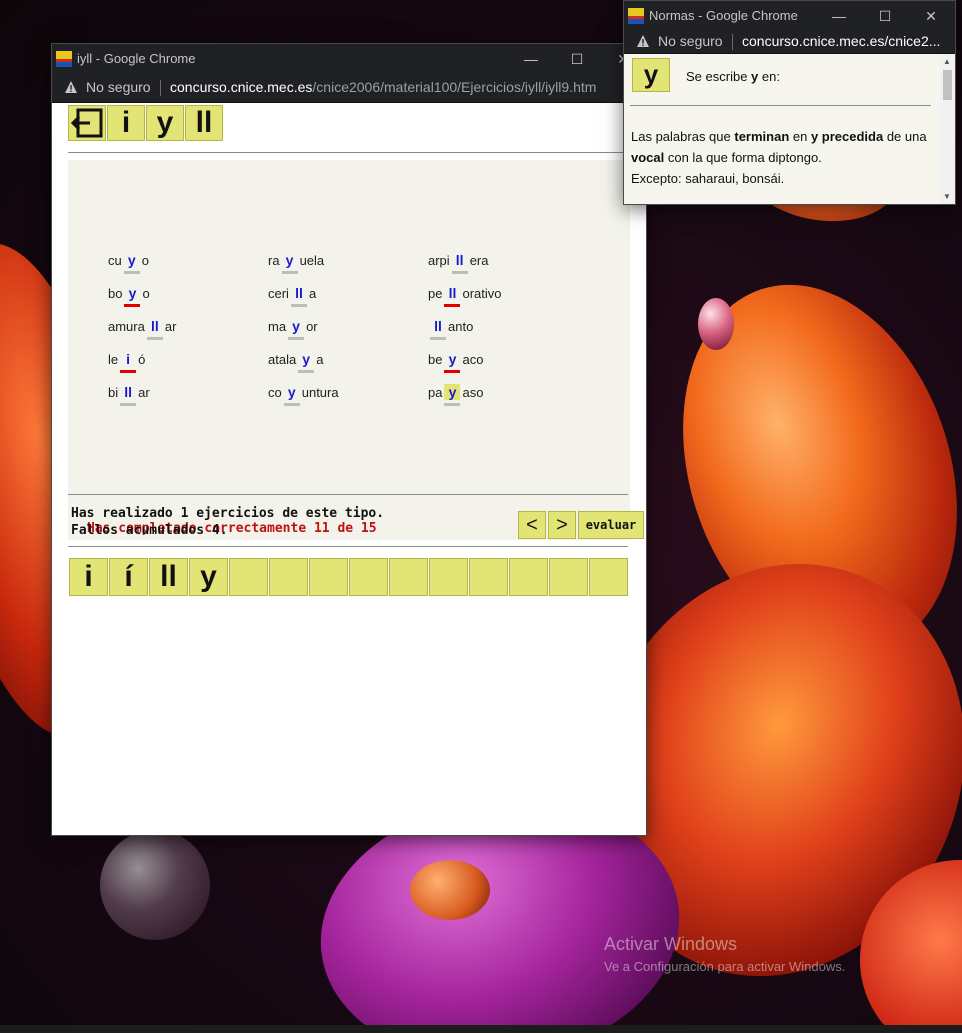 The height and width of the screenshot is (1033, 962). I want to click on toolbar-button-i: i, so click(126, 123).